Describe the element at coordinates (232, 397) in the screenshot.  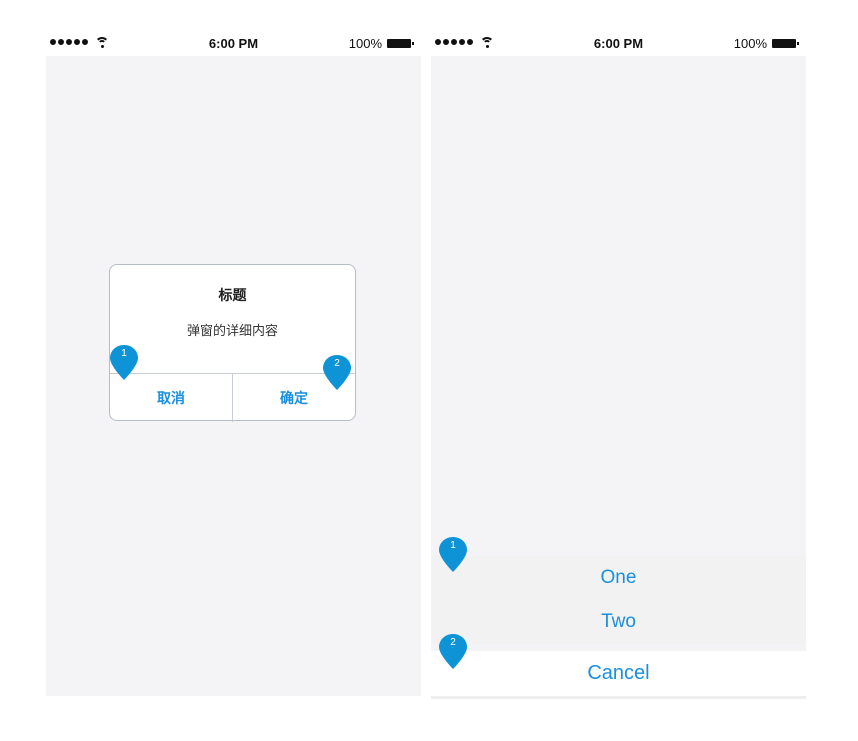
I see `dialog-button-row: 取消 确定` at that location.